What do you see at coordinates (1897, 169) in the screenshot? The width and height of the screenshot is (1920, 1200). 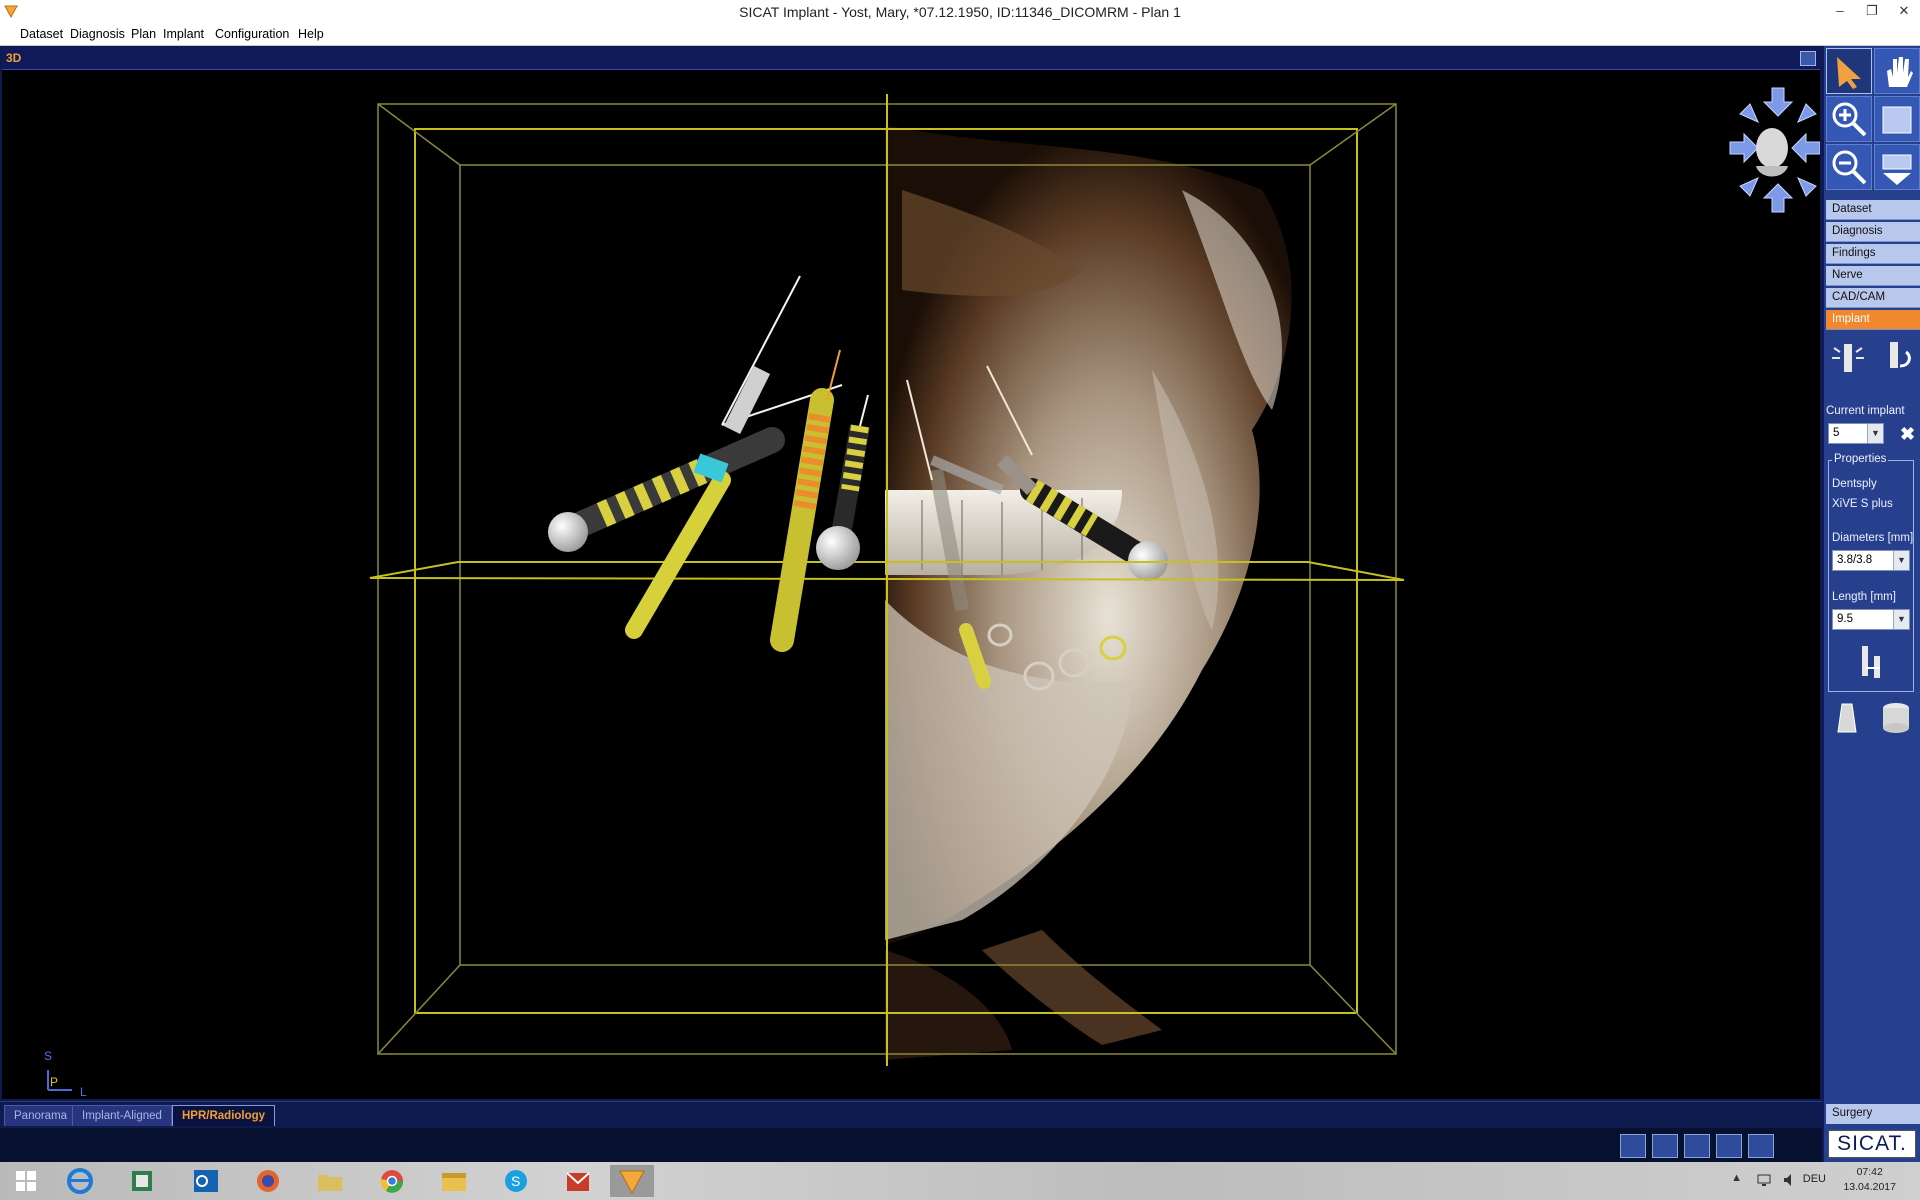 I see `tray-down-icon` at bounding box center [1897, 169].